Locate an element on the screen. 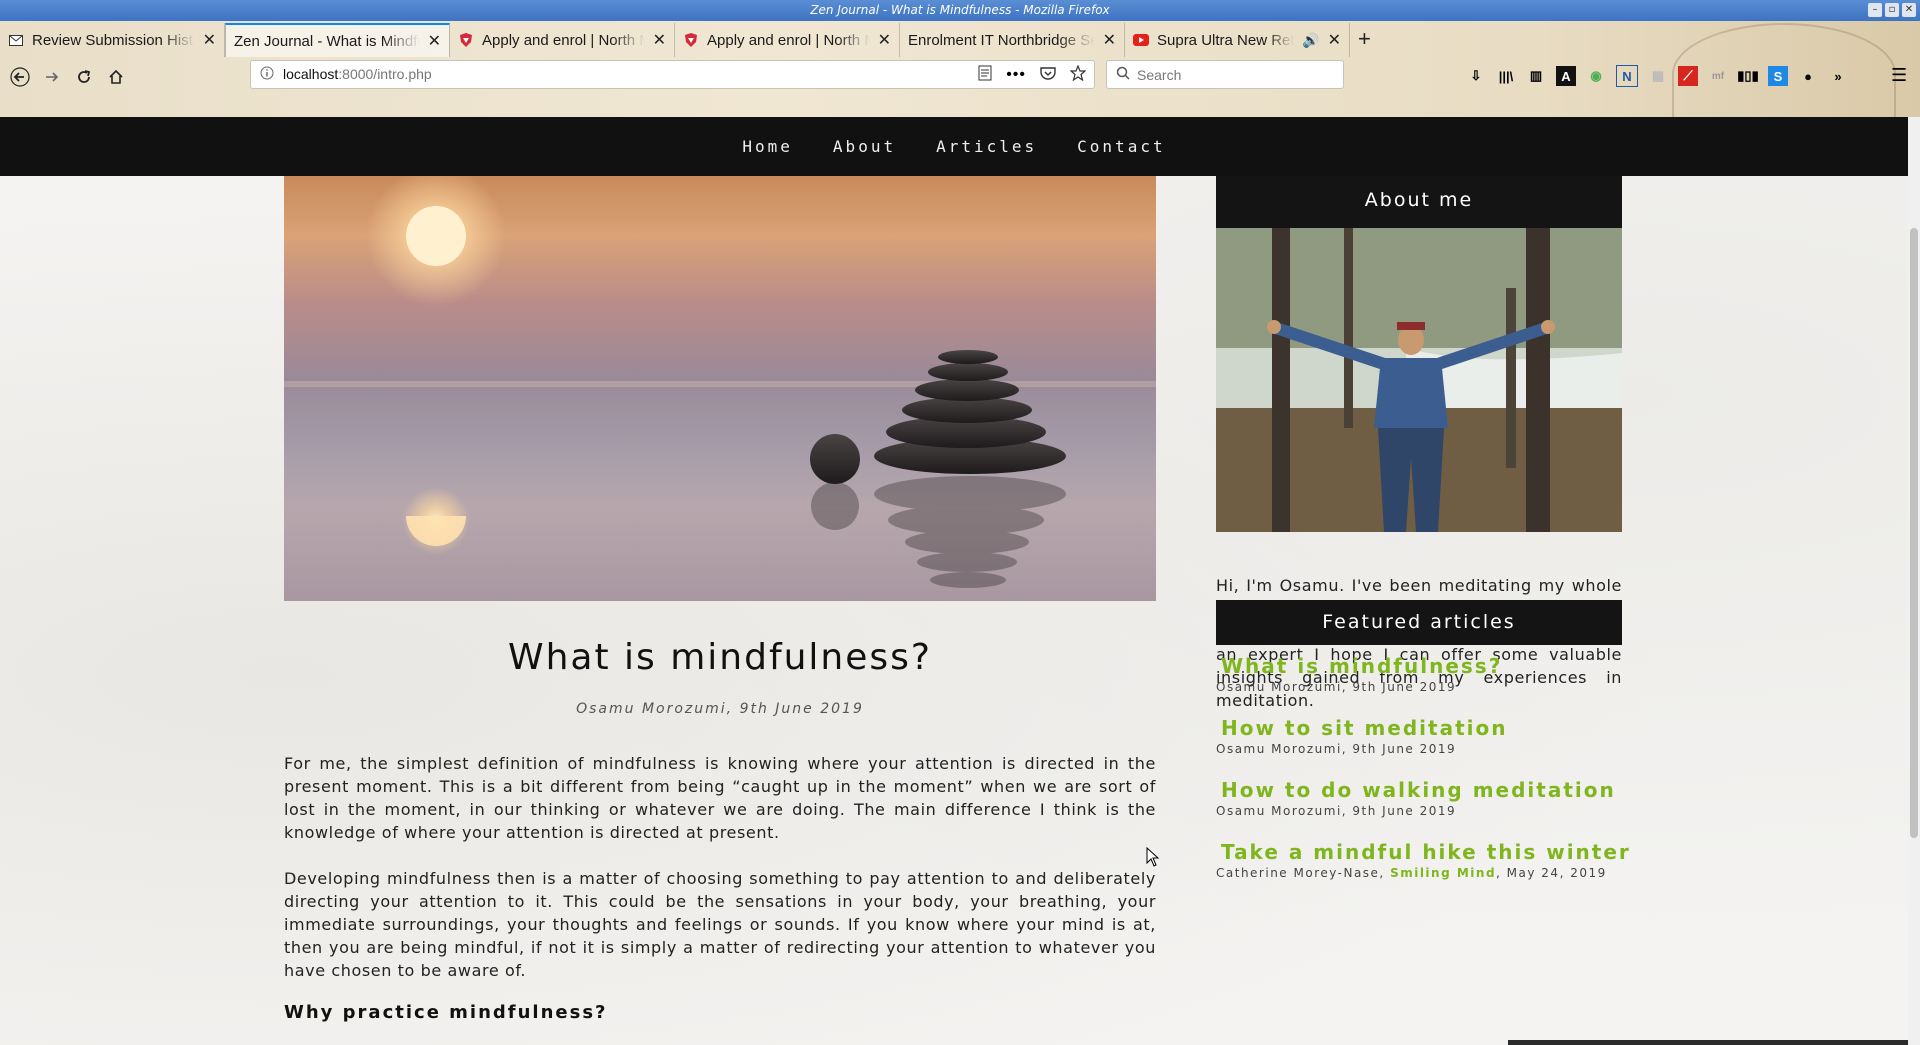 The width and height of the screenshot is (1920, 1045). tab-apply-enrol-2: Apply and enrol | North M ✕ is located at coordinates (787, 40).